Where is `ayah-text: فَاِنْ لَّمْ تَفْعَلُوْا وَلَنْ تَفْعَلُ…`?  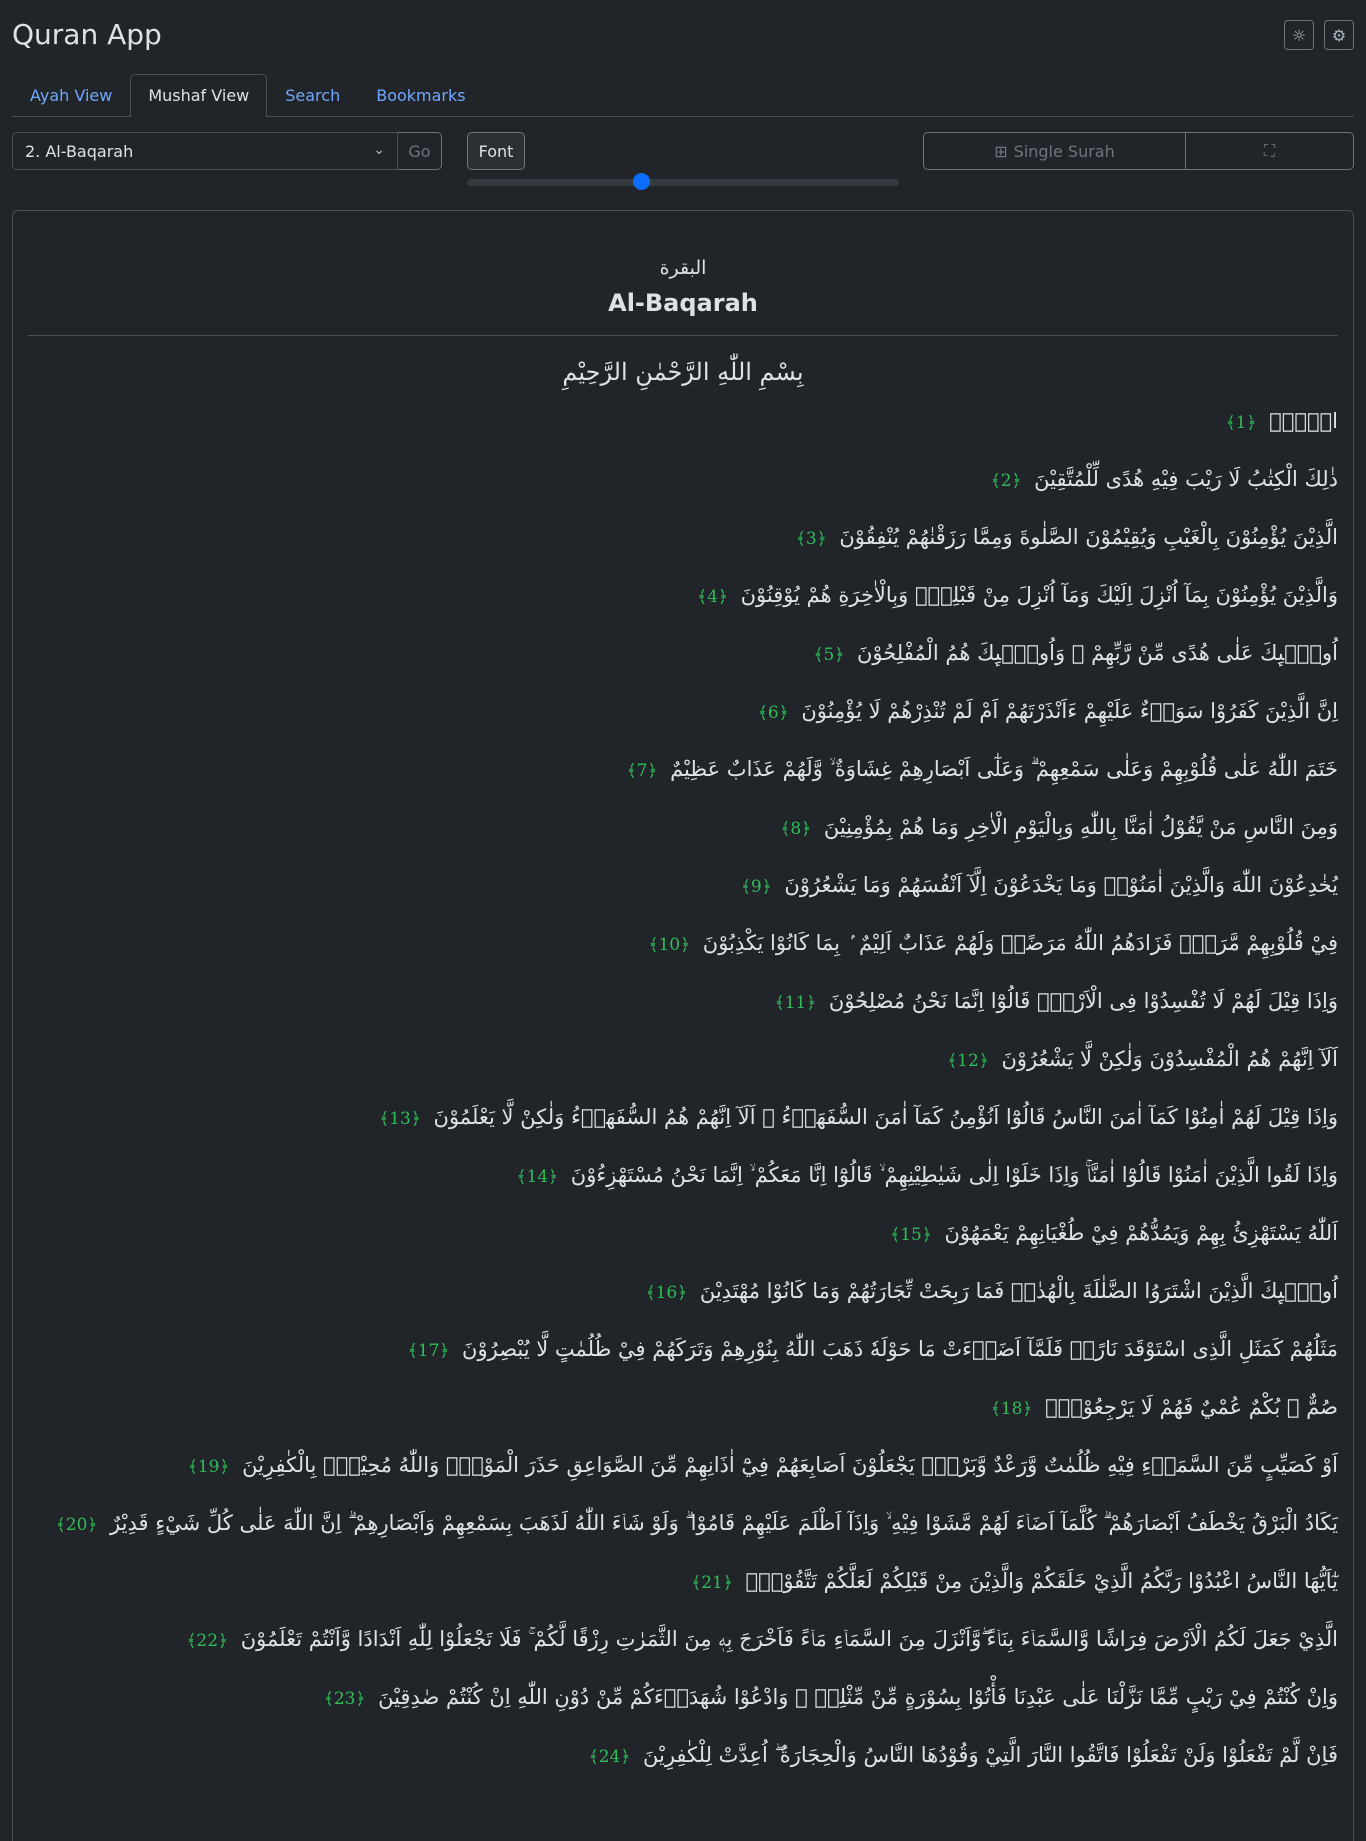
ayah-text: فَاِنْ لَّمْ تَفْعَلُوْا وَلَنْ تَفْعَلُ… is located at coordinates (990, 1755).